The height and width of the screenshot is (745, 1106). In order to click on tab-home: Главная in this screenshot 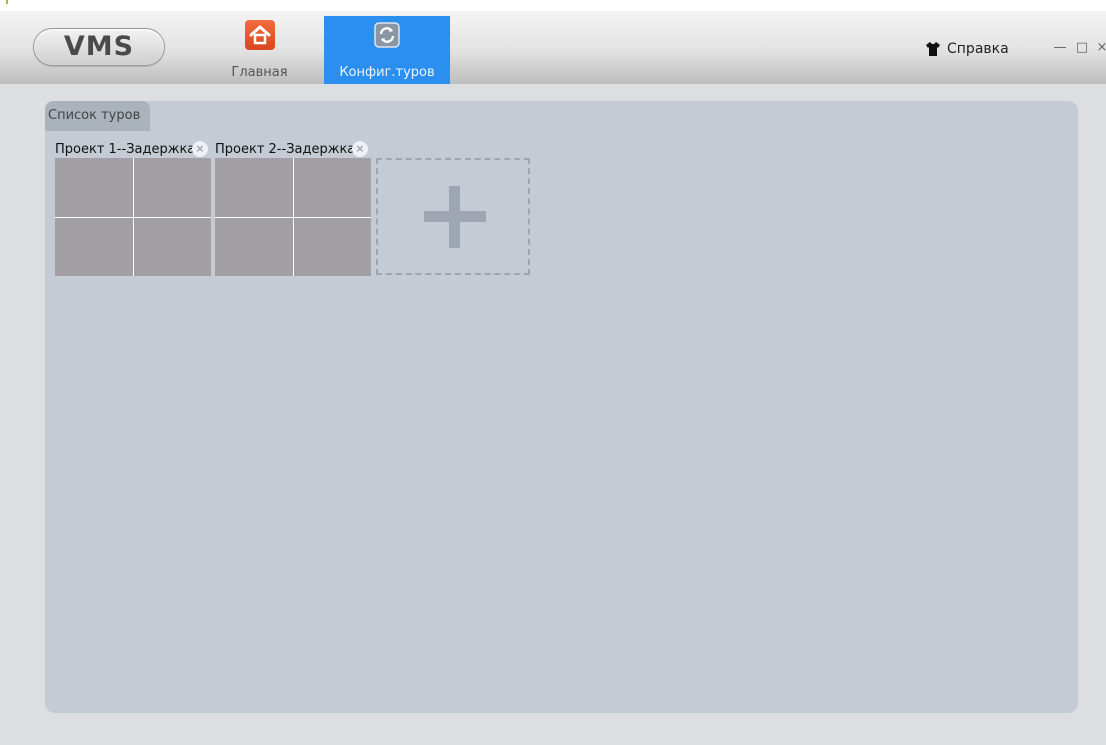, I will do `click(259, 50)`.